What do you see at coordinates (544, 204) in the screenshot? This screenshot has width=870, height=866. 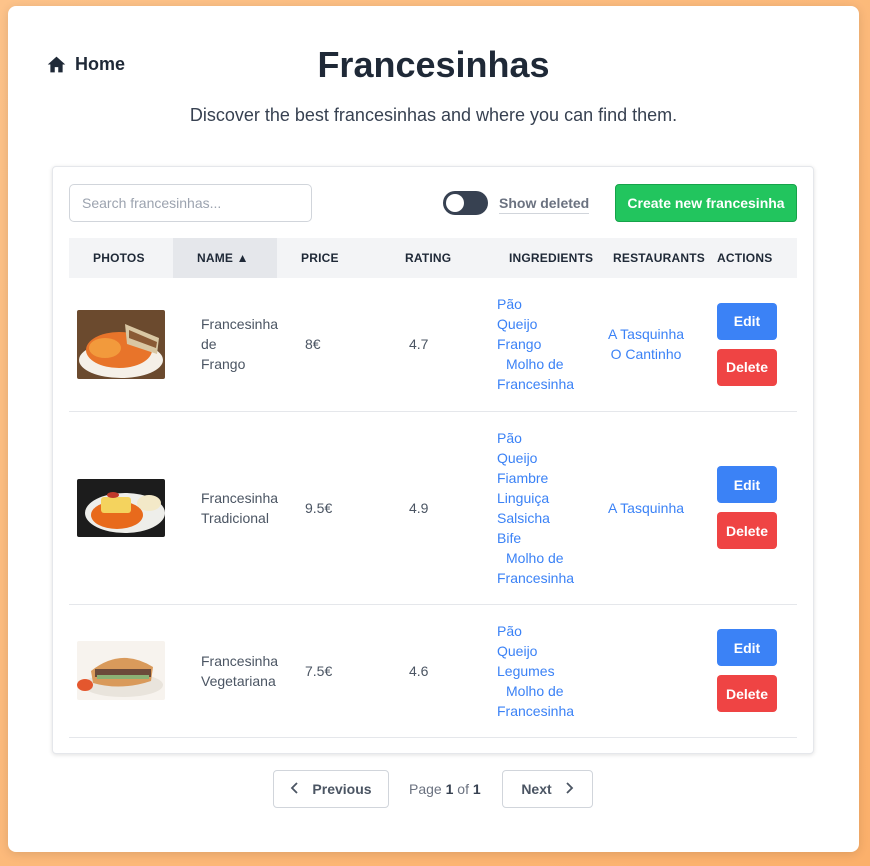 I see `show-deleted-label: Show deleted` at bounding box center [544, 204].